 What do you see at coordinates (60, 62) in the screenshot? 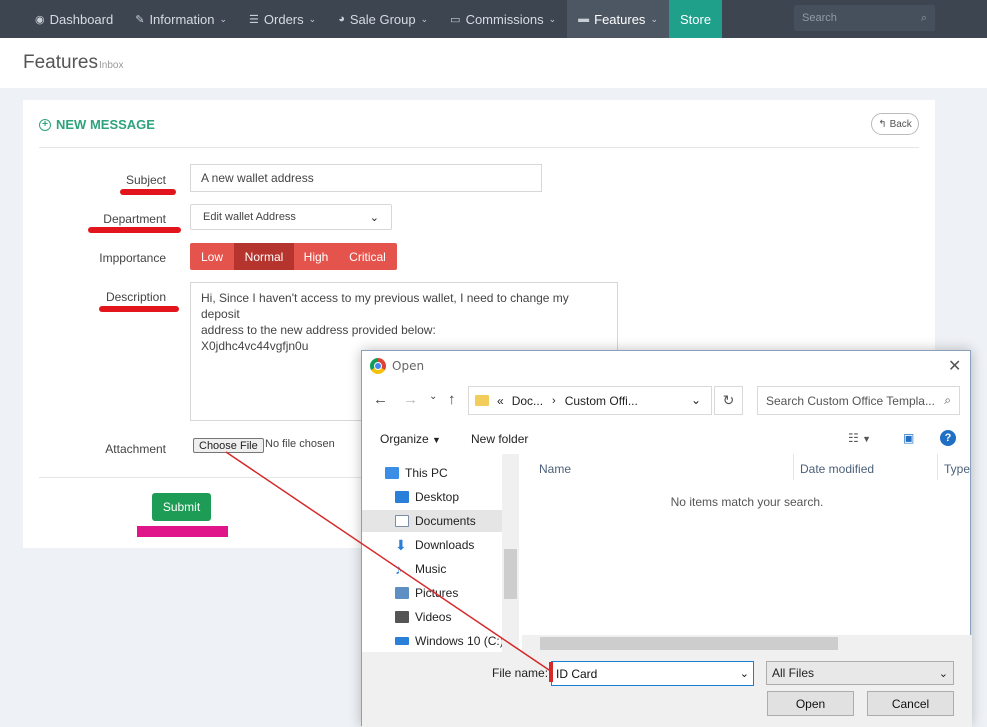
I see `page-title: Features` at bounding box center [60, 62].